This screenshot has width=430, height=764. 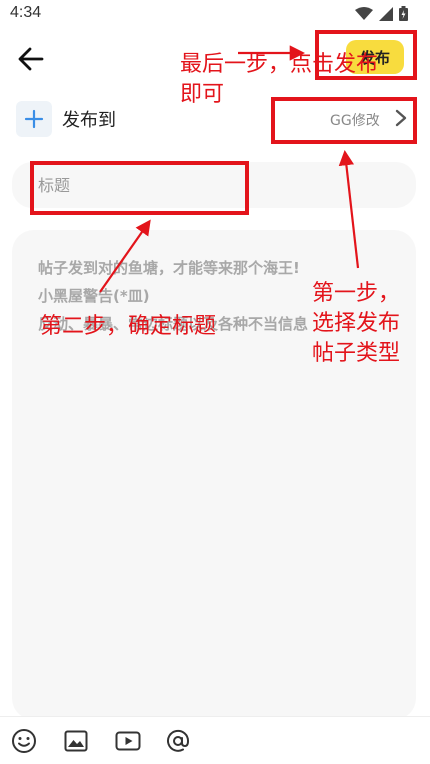 What do you see at coordinates (356, 293) in the screenshot?
I see `annotation-step-one-line1: 第一步，` at bounding box center [356, 293].